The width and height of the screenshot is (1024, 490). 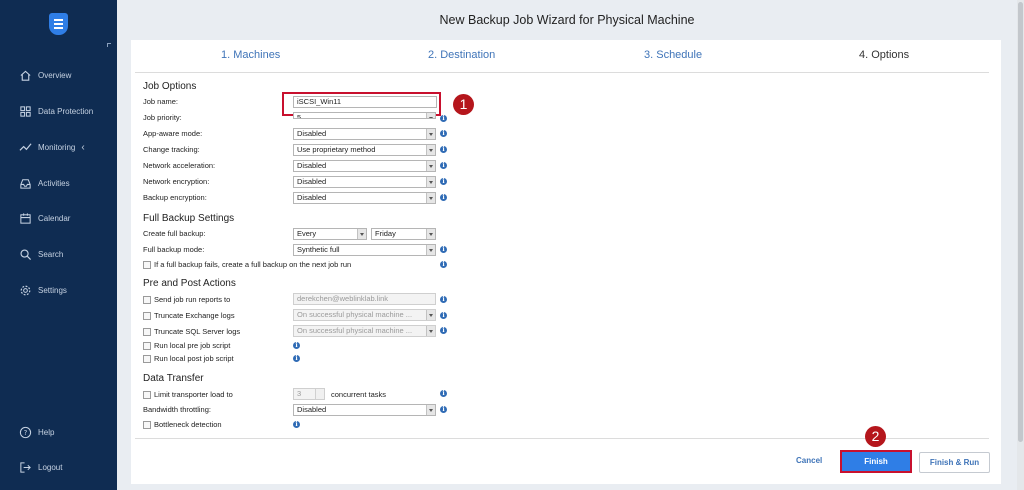 What do you see at coordinates (147, 359) in the screenshot?
I see `post-script-checkbox` at bounding box center [147, 359].